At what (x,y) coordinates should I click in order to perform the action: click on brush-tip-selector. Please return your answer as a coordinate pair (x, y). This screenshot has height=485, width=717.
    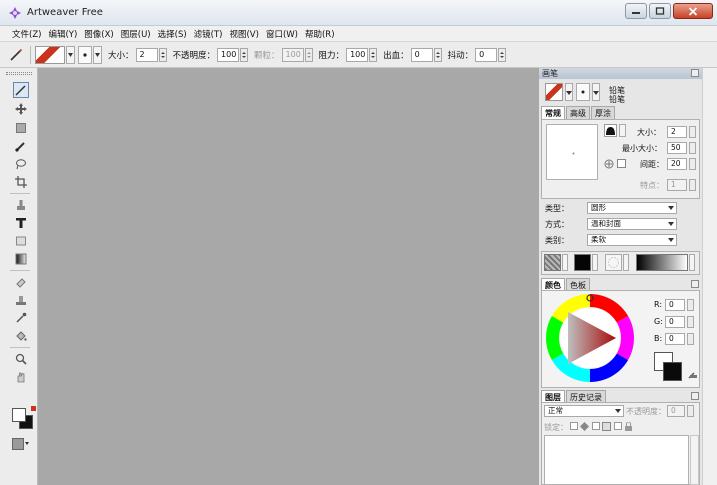
    Looking at the image, I should click on (85, 54).